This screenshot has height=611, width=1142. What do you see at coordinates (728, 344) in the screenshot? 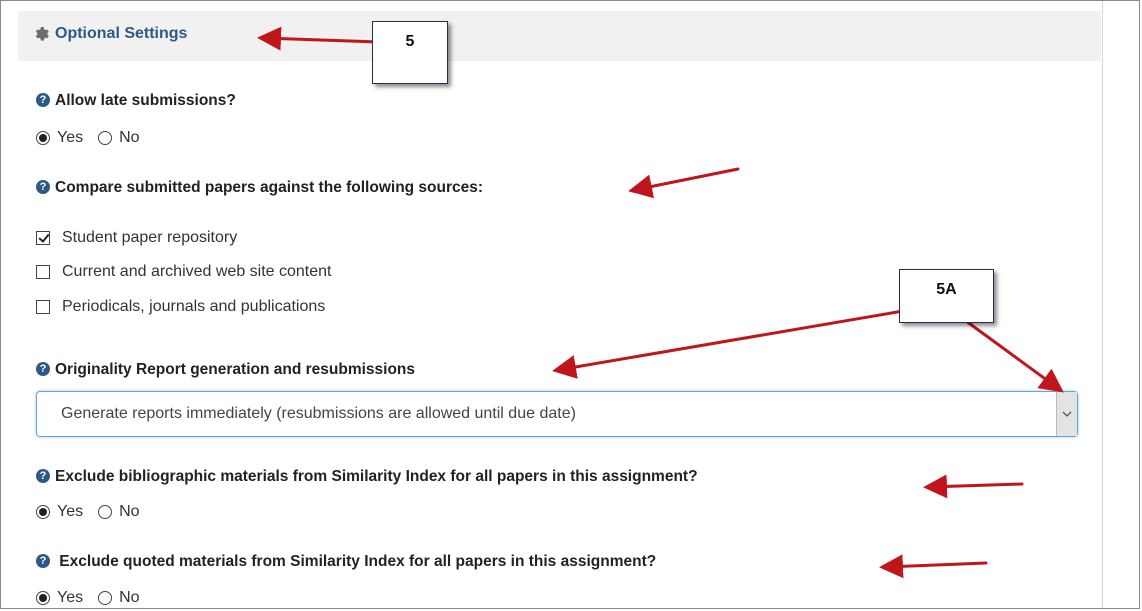
I see `arrow-to-originality` at bounding box center [728, 344].